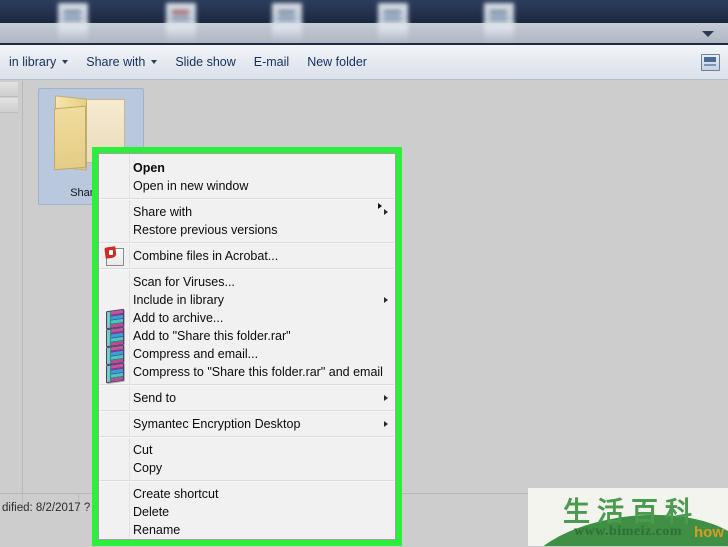 This screenshot has width=728, height=547. Describe the element at coordinates (148, 468) in the screenshot. I see `context-menu-item-label: Copy` at that location.